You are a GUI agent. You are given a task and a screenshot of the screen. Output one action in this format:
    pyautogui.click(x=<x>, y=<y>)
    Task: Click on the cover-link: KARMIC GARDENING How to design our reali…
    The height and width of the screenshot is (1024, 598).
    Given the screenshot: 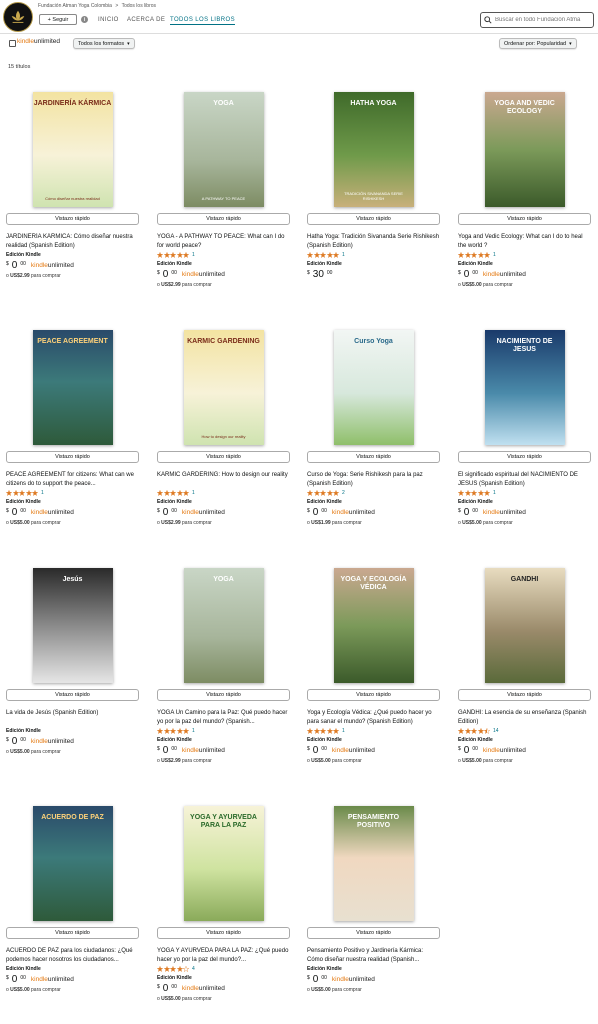 What is the action you would take?
    pyautogui.click(x=223, y=390)
    